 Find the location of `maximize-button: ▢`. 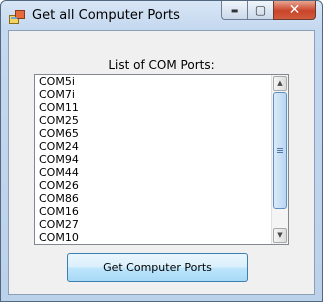

maximize-button: ▢ is located at coordinates (260, 10).